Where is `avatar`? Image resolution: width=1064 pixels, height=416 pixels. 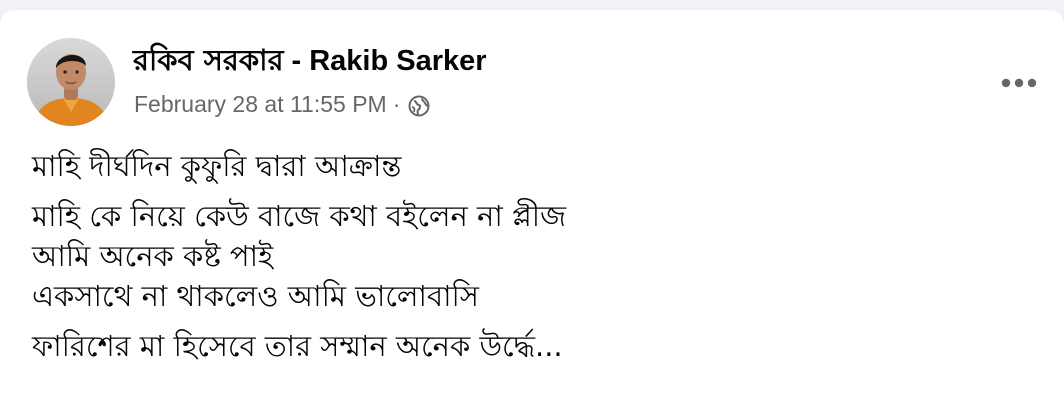 avatar is located at coordinates (71, 82).